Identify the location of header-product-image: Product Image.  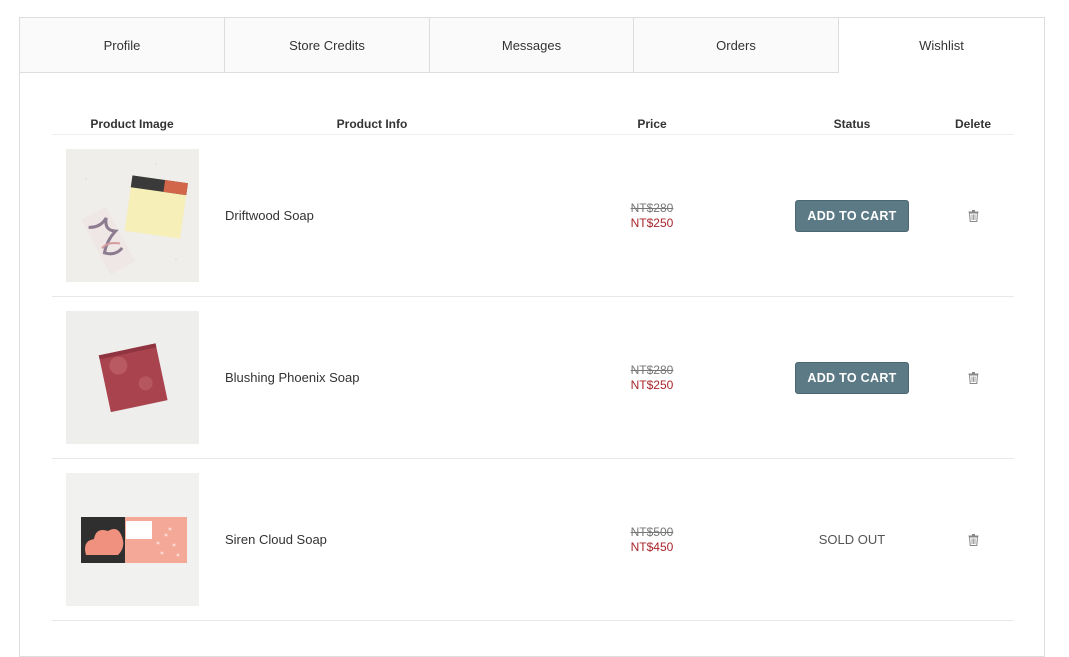
(132, 123).